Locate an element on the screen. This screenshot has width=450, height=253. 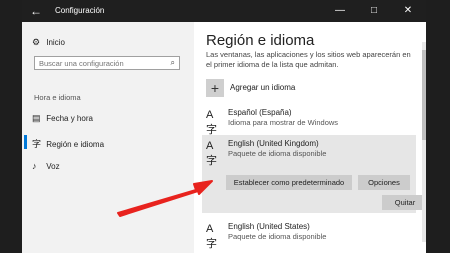
sidebar-item-date-time: ▤ Fecha y hora is located at coordinates (62, 118).